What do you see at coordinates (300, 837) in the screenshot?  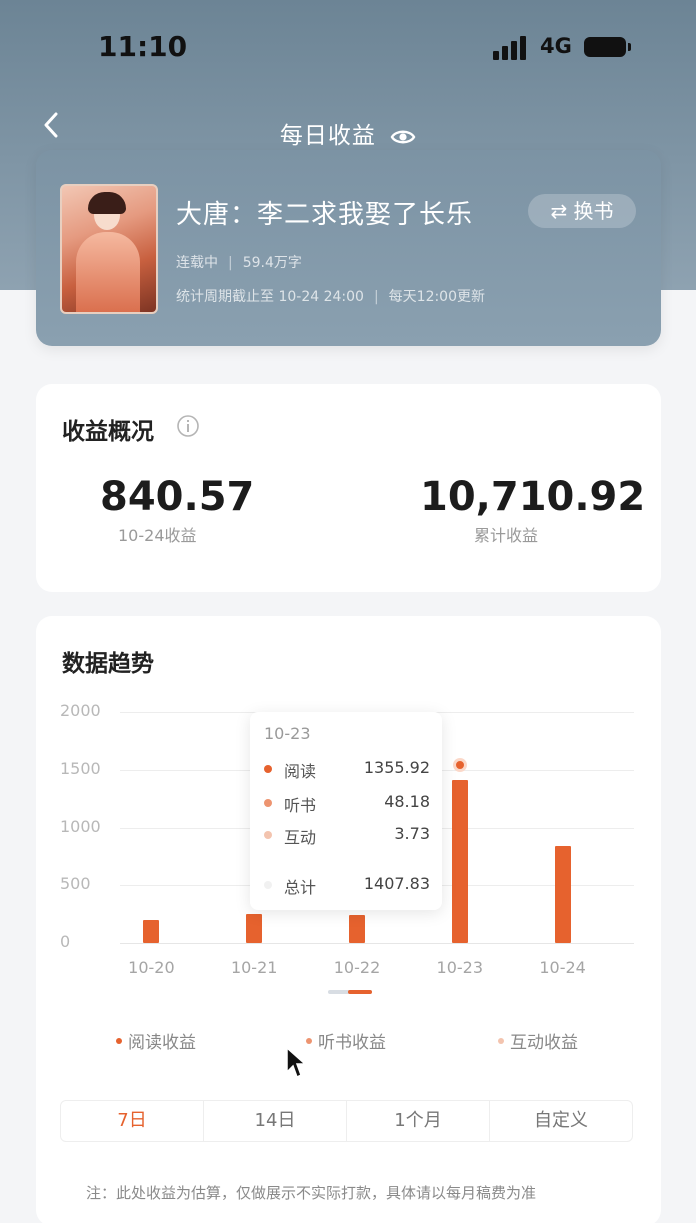 I see `tooltip-row-name: 互动` at bounding box center [300, 837].